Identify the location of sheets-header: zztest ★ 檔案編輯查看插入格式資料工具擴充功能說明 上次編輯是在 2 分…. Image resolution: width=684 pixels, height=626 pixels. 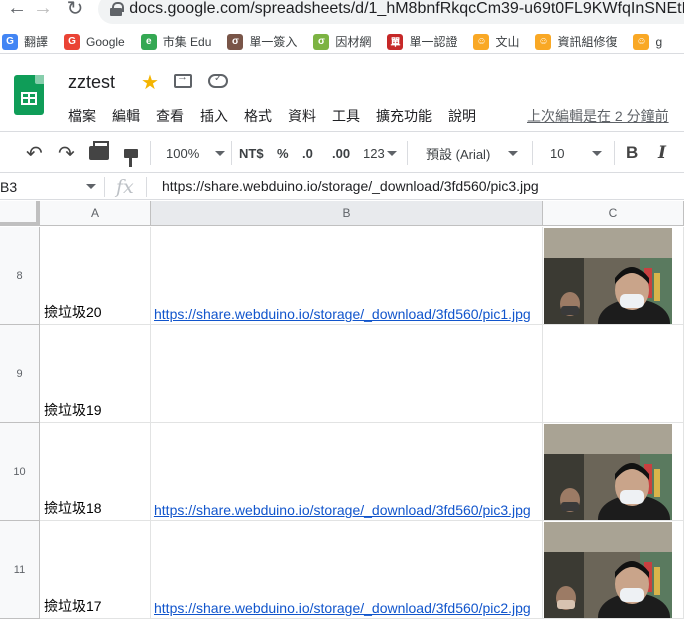
(342, 95).